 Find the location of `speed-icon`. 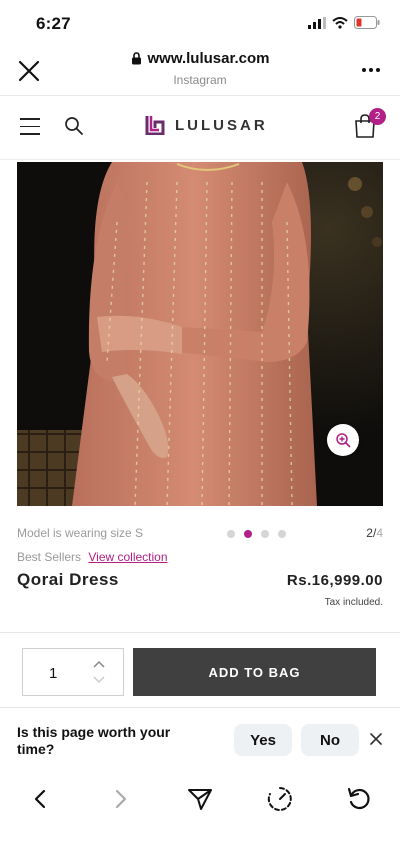

speed-icon is located at coordinates (279, 799).